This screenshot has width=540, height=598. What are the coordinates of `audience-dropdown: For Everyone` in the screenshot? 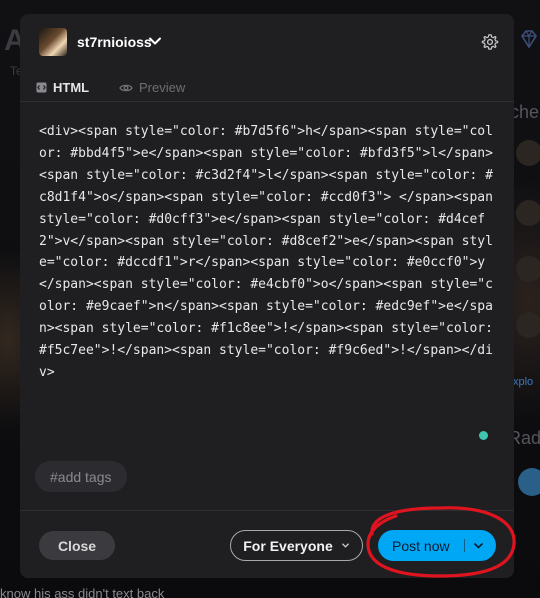 It's located at (296, 545).